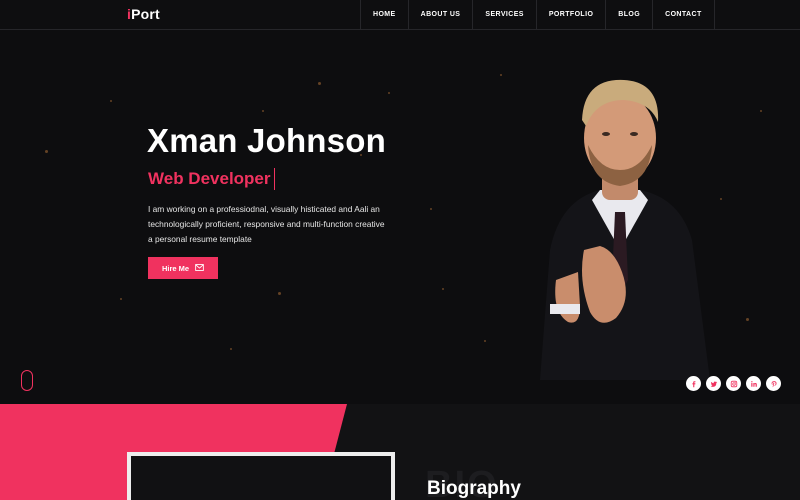  I want to click on hero-name: Xman Johnson, so click(266, 140).